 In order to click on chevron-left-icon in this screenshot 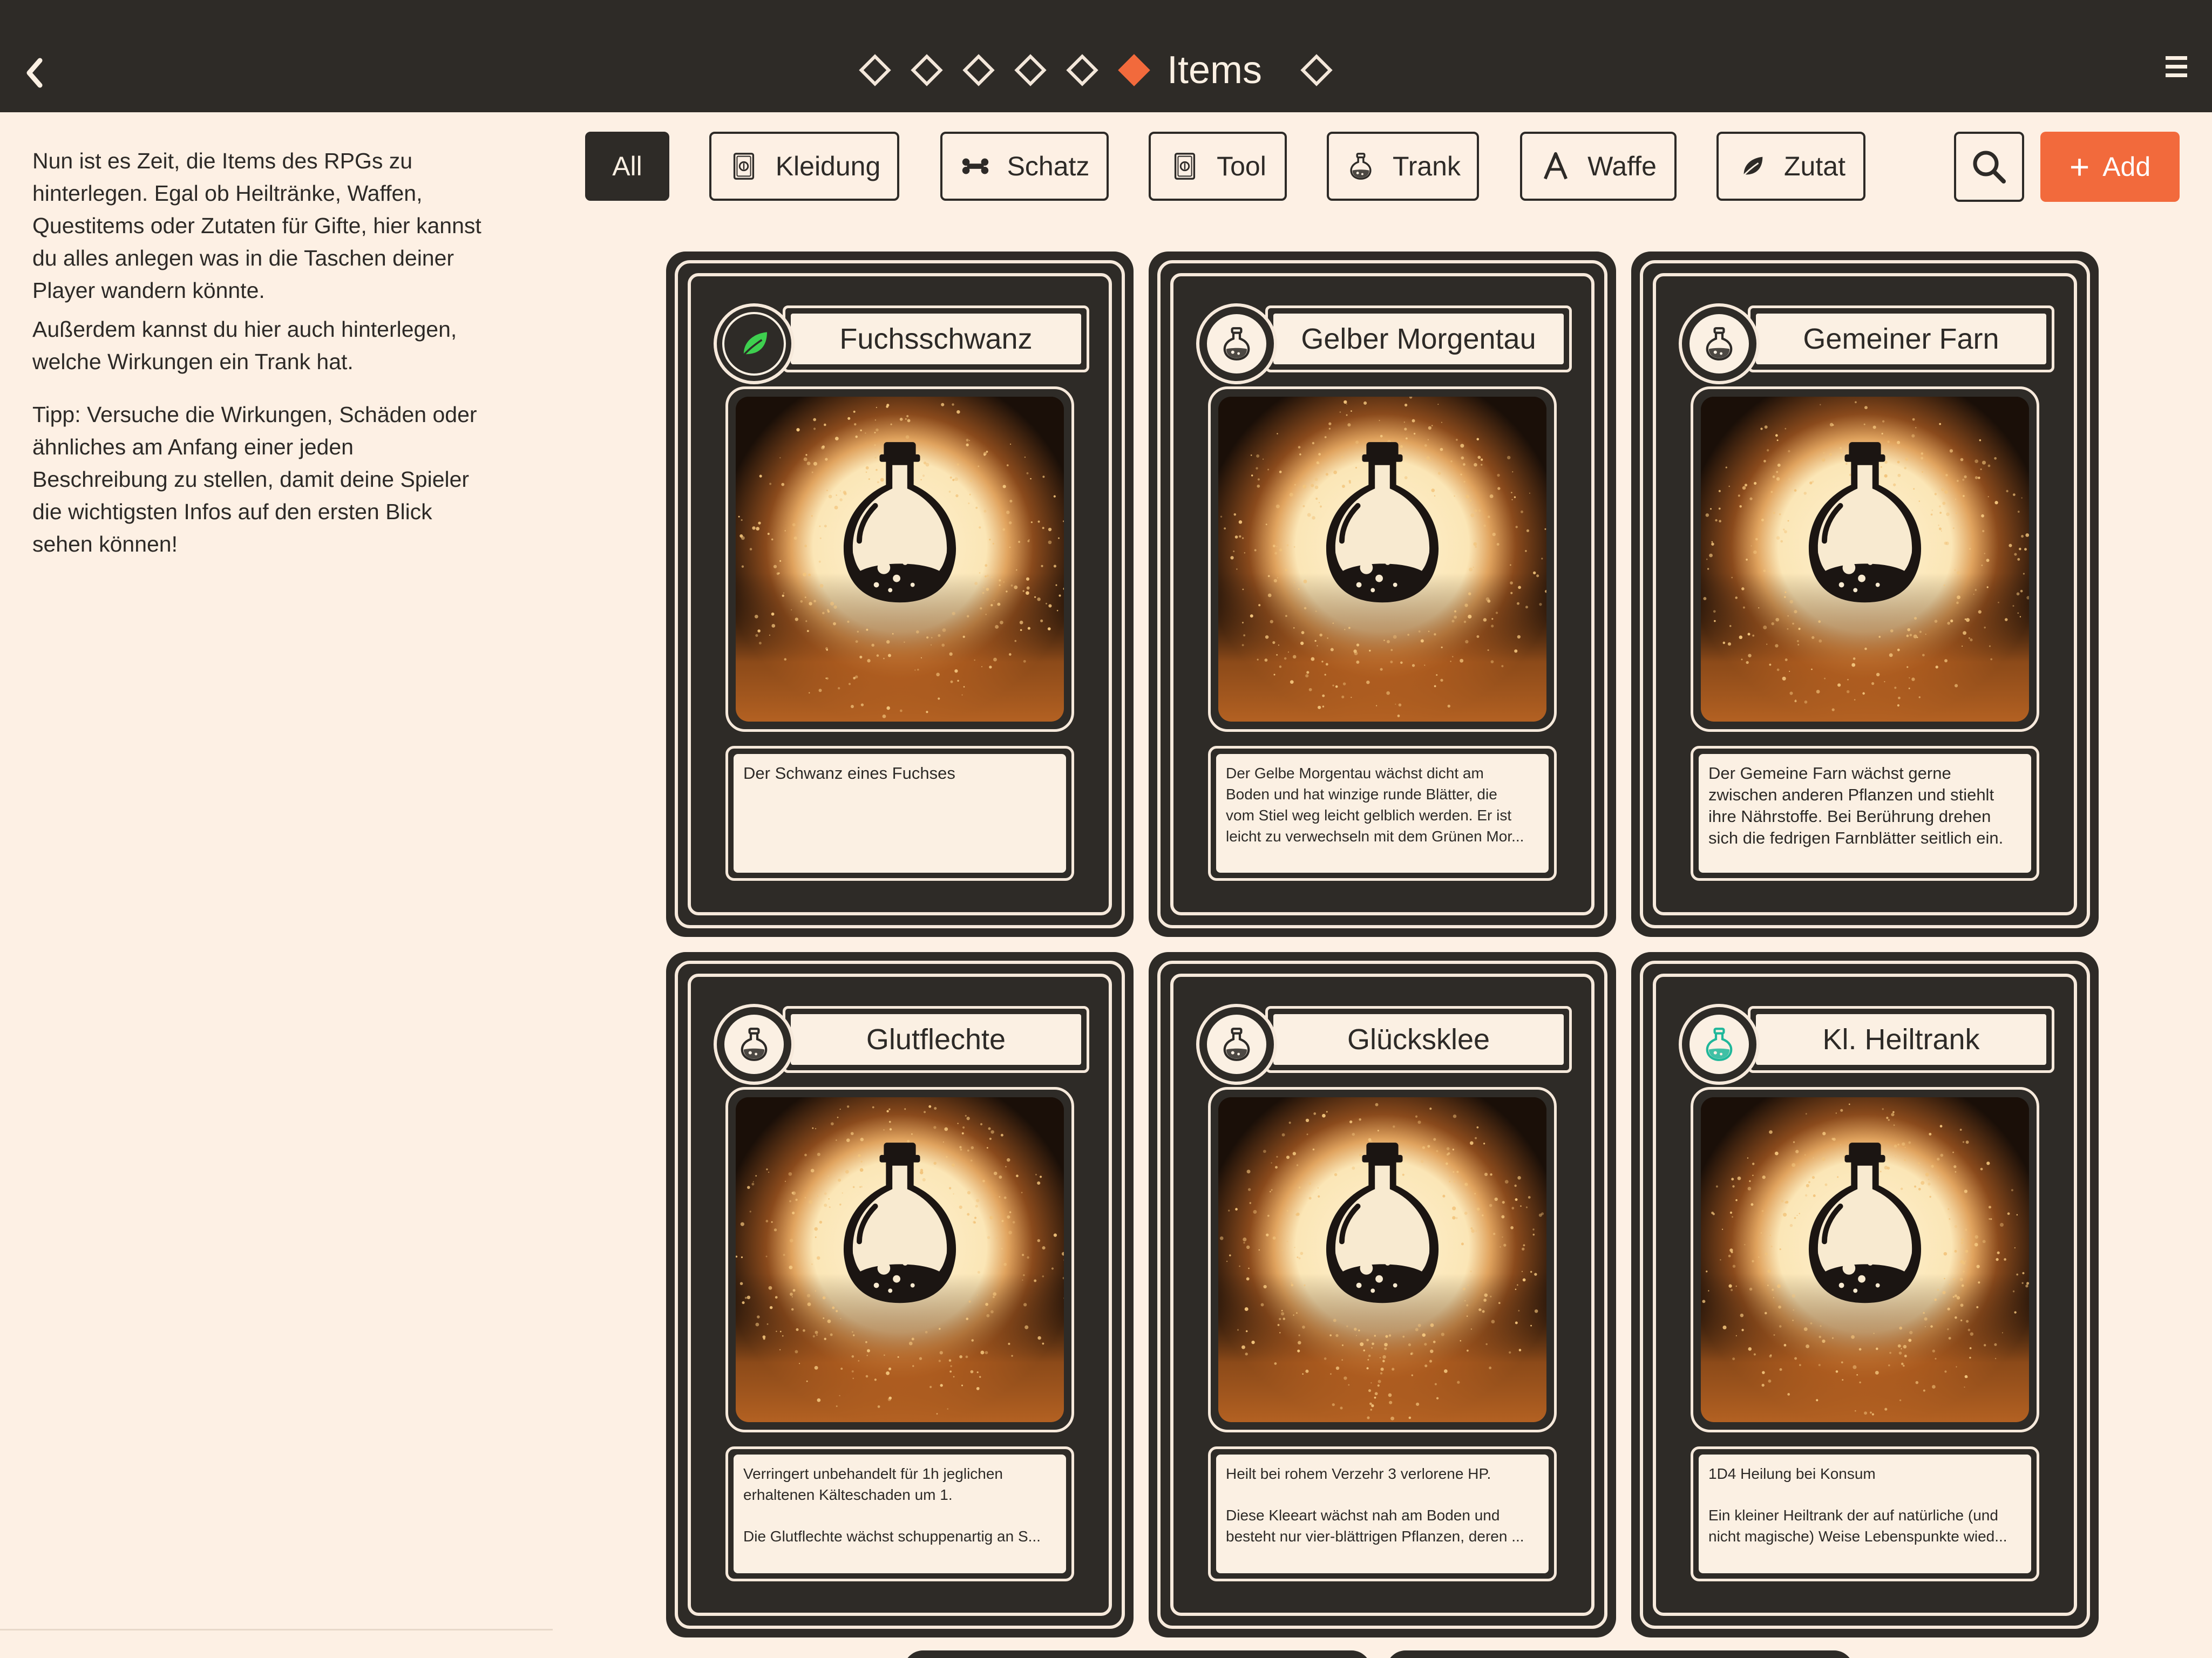, I will do `click(34, 73)`.